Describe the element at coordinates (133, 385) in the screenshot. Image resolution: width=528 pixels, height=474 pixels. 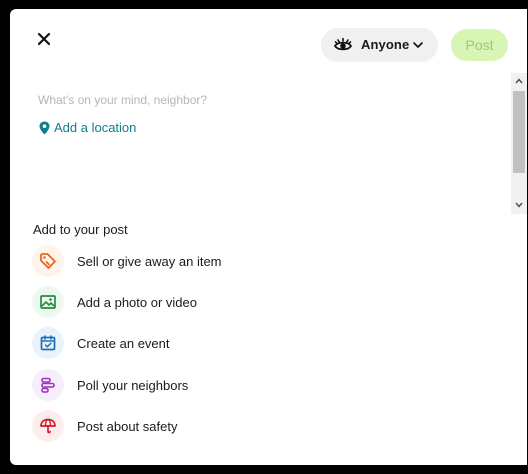
I see `poll-label: Poll your neighbors` at that location.